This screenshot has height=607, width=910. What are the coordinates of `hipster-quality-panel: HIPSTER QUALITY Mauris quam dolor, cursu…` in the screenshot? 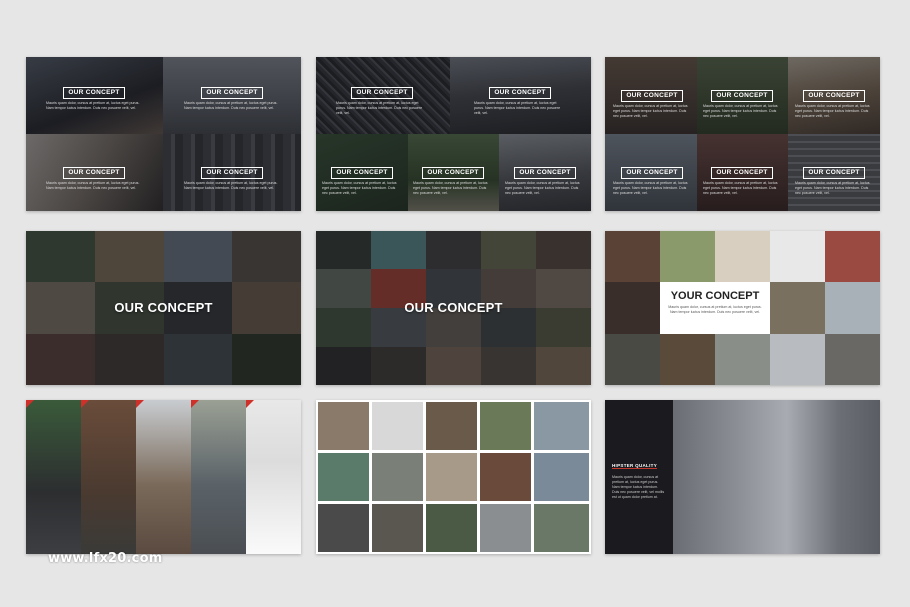 It's located at (639, 477).